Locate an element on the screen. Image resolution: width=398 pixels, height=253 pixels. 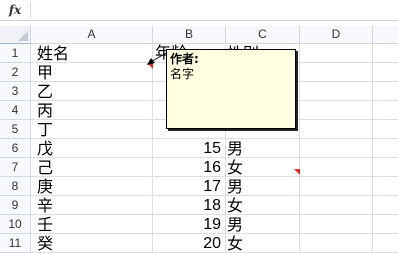
cell-a7: 己 is located at coordinates (92, 167).